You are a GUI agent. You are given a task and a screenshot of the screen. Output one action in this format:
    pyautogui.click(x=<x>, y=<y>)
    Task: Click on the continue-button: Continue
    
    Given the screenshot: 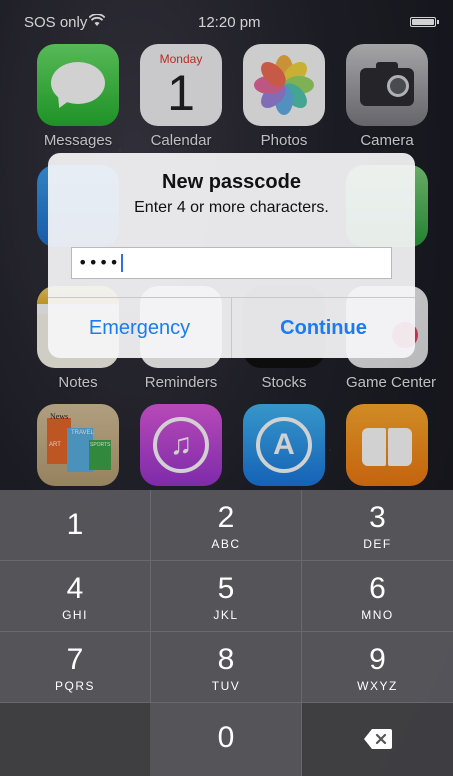 What is the action you would take?
    pyautogui.click(x=323, y=328)
    